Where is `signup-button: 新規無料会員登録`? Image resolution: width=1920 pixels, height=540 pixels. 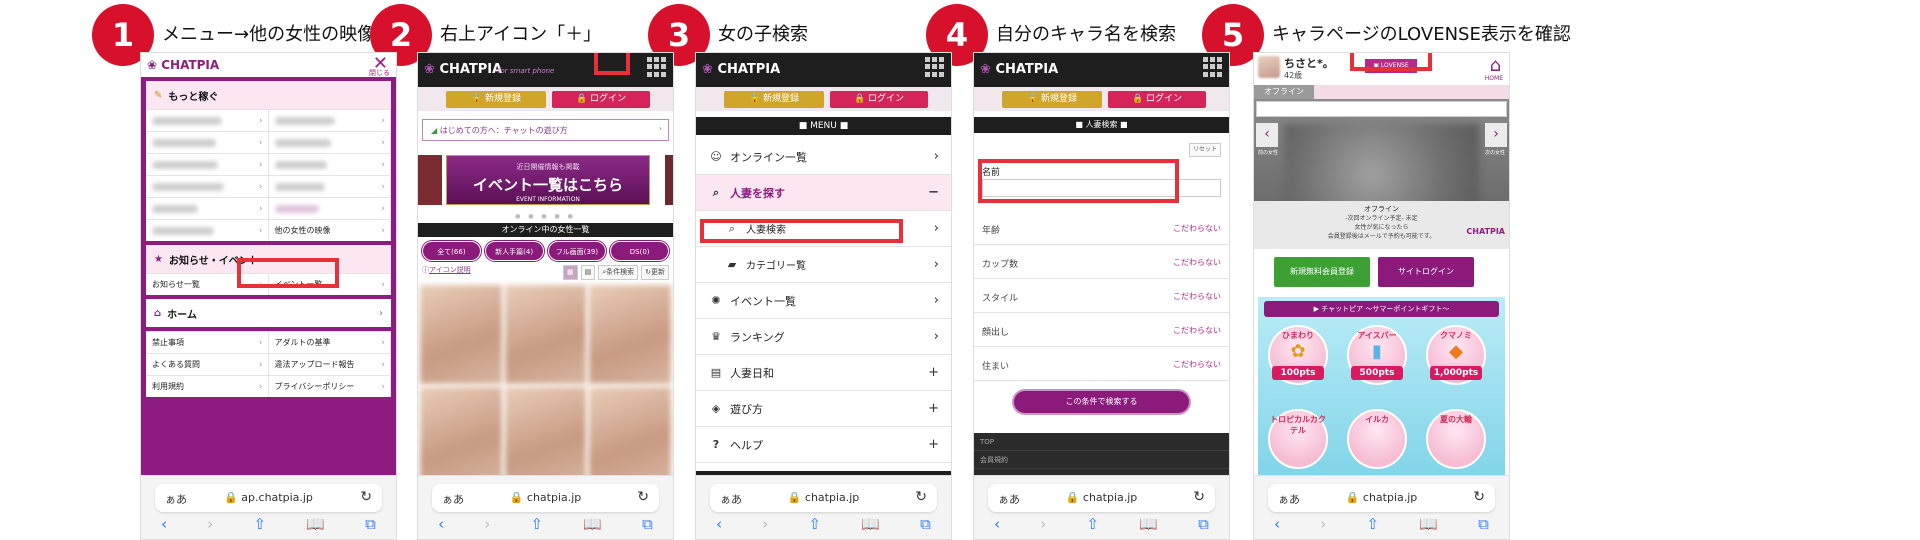 signup-button: 新規無料会員登録 is located at coordinates (1322, 272).